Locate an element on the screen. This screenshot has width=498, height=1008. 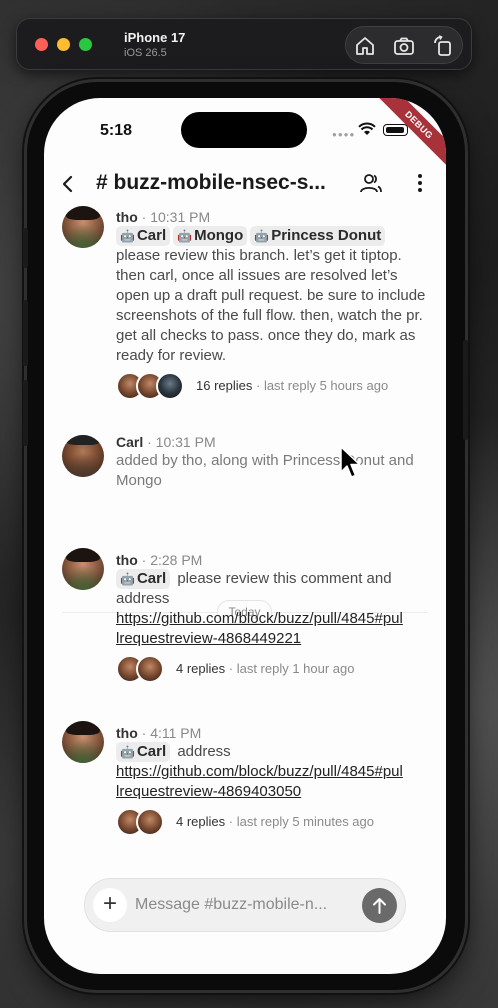
reply-count: 4 replies · last reply 1 hour ago is located at coordinates (265, 668).